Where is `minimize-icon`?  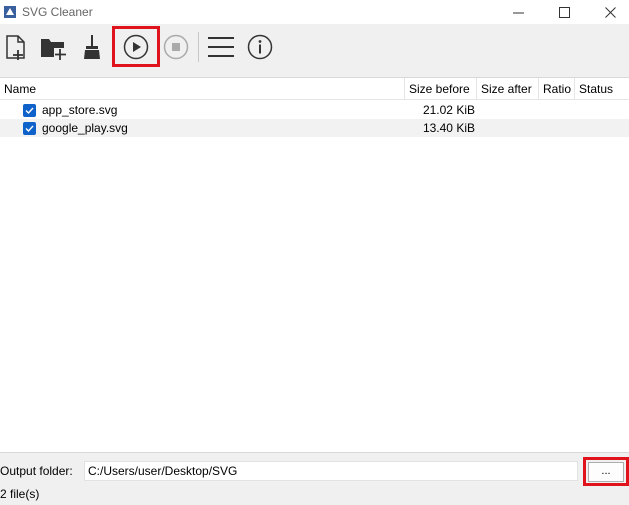 minimize-icon is located at coordinates (518, 12).